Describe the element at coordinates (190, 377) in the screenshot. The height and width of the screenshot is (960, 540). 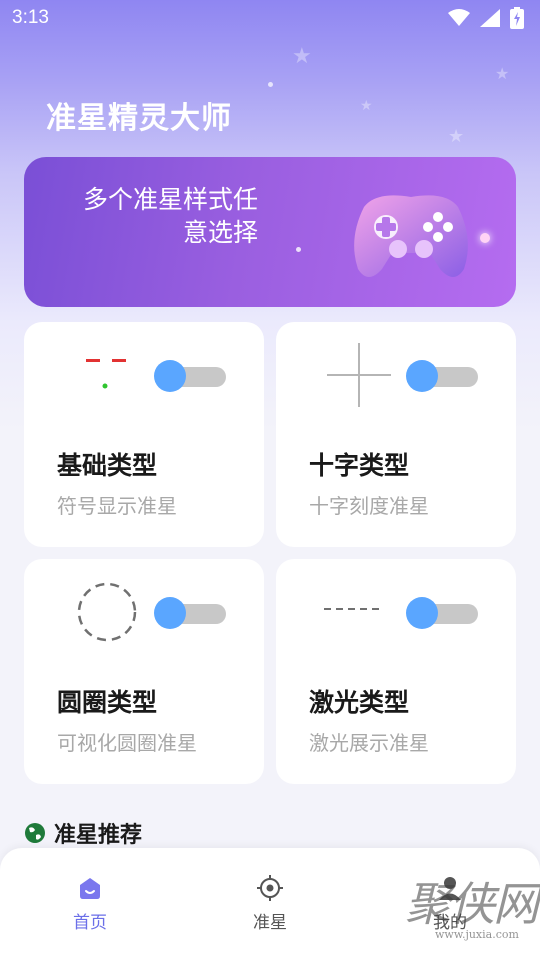
I see `toggle-basic` at that location.